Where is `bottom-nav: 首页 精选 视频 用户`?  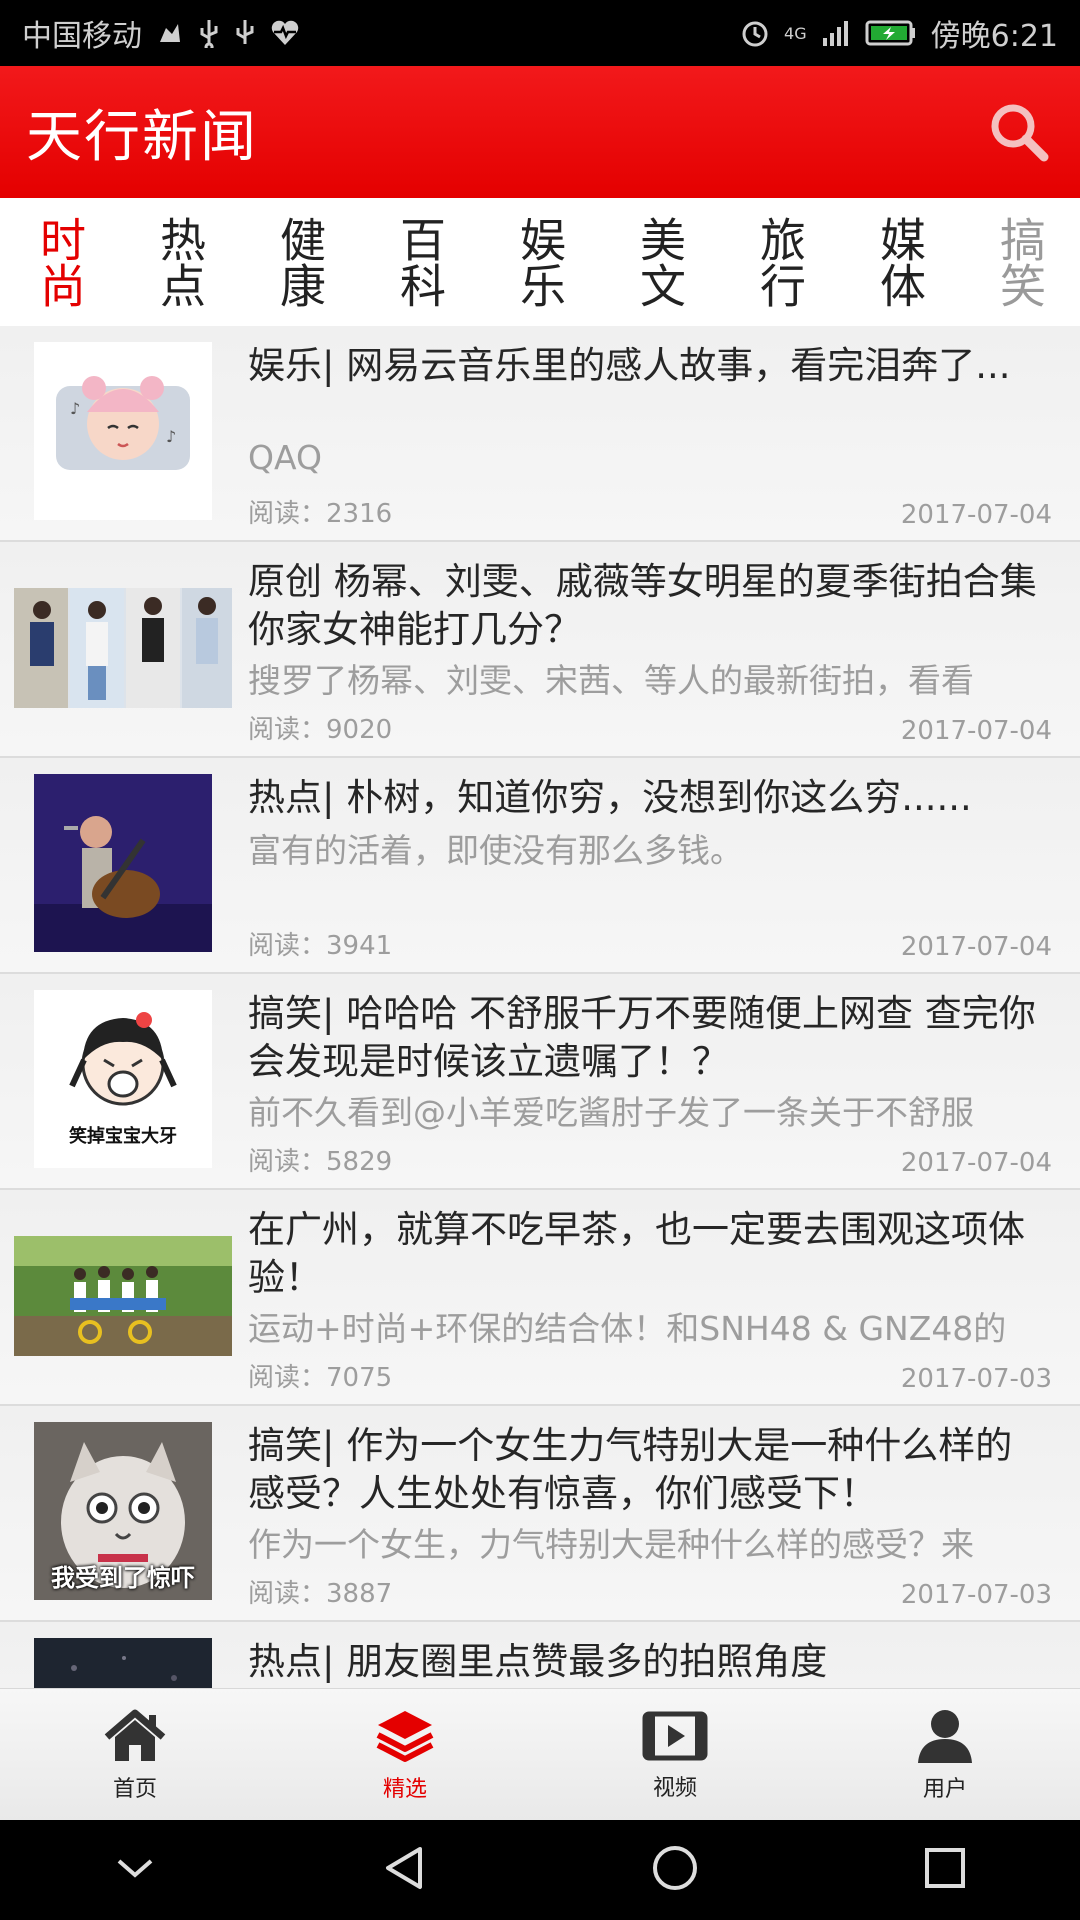 bottom-nav: 首页 精选 视频 用户 is located at coordinates (540, 1754).